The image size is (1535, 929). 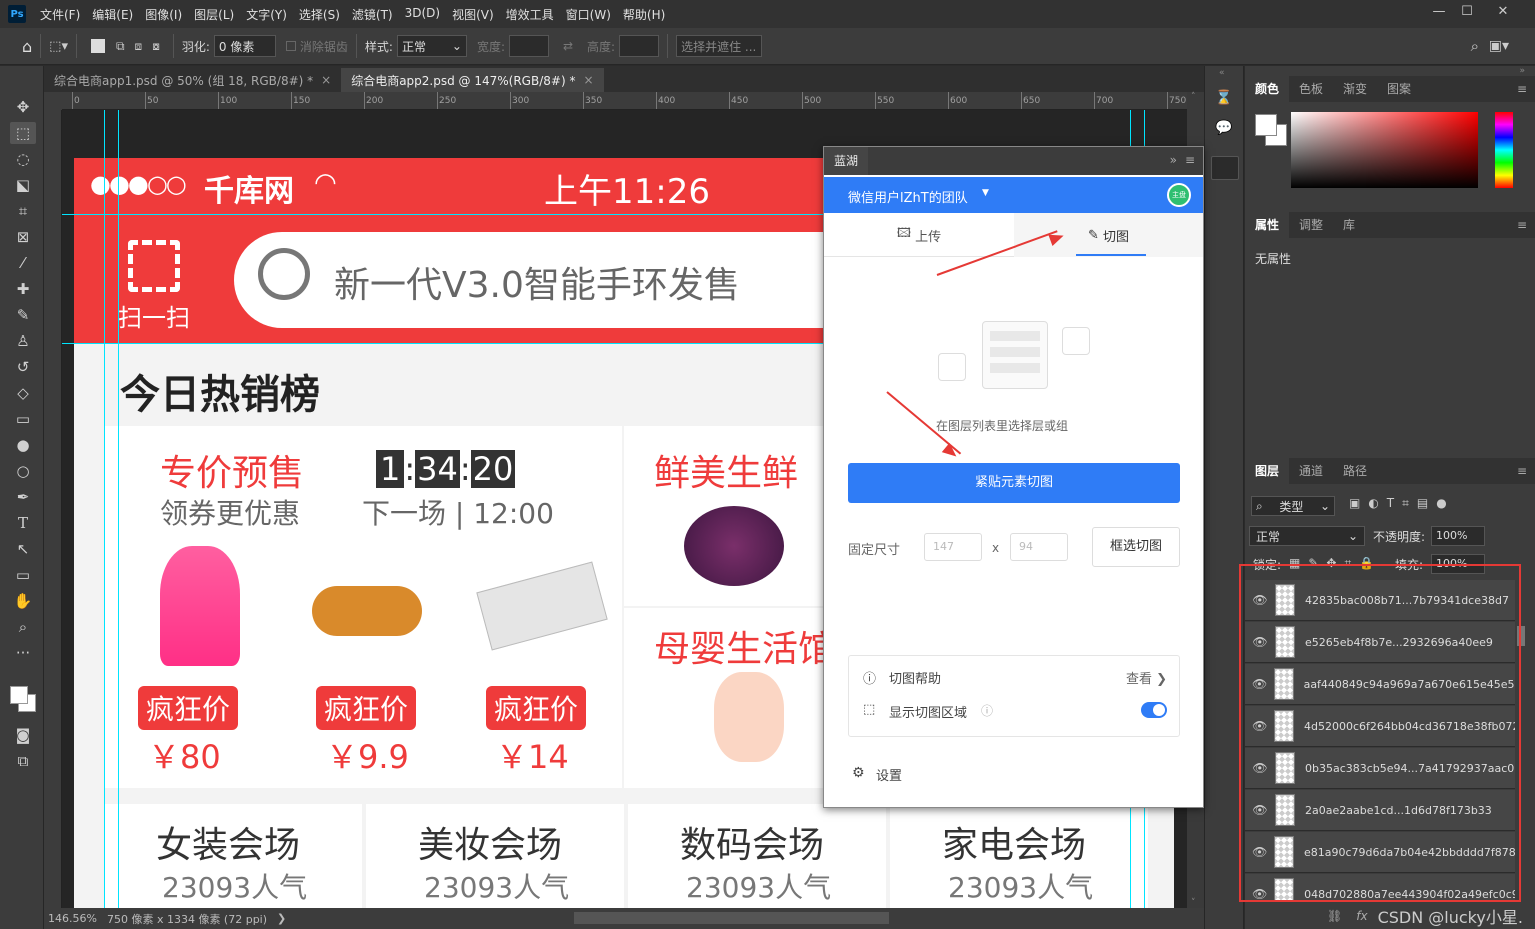 I want to click on menu-item: 滤镜(T), so click(x=372, y=14).